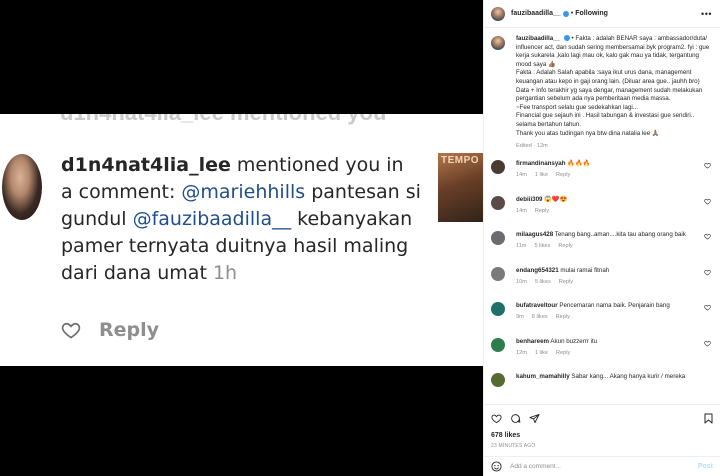 Image resolution: width=720 pixels, height=476 pixels. Describe the element at coordinates (602, 418) in the screenshot. I see `post-actions-bar` at that location.